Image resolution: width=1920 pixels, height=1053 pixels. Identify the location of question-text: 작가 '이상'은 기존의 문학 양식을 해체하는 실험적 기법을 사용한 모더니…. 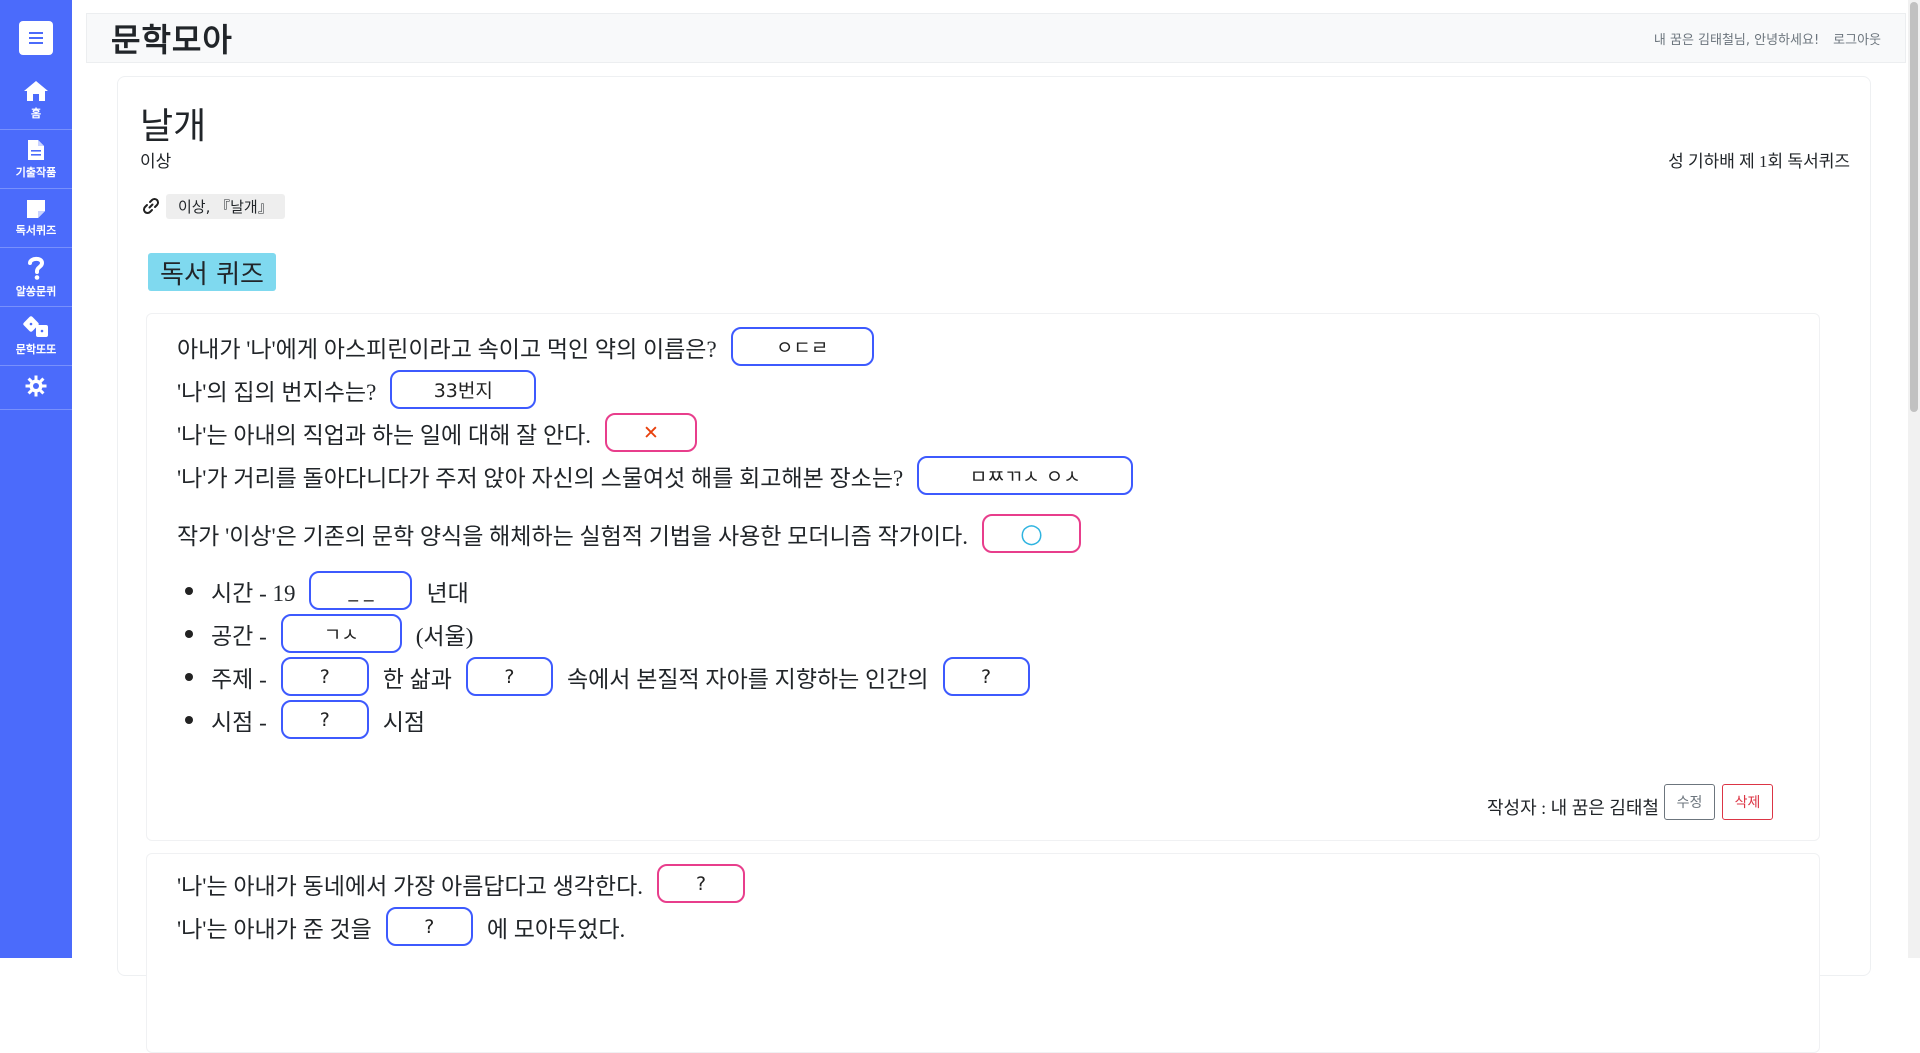
(572, 536).